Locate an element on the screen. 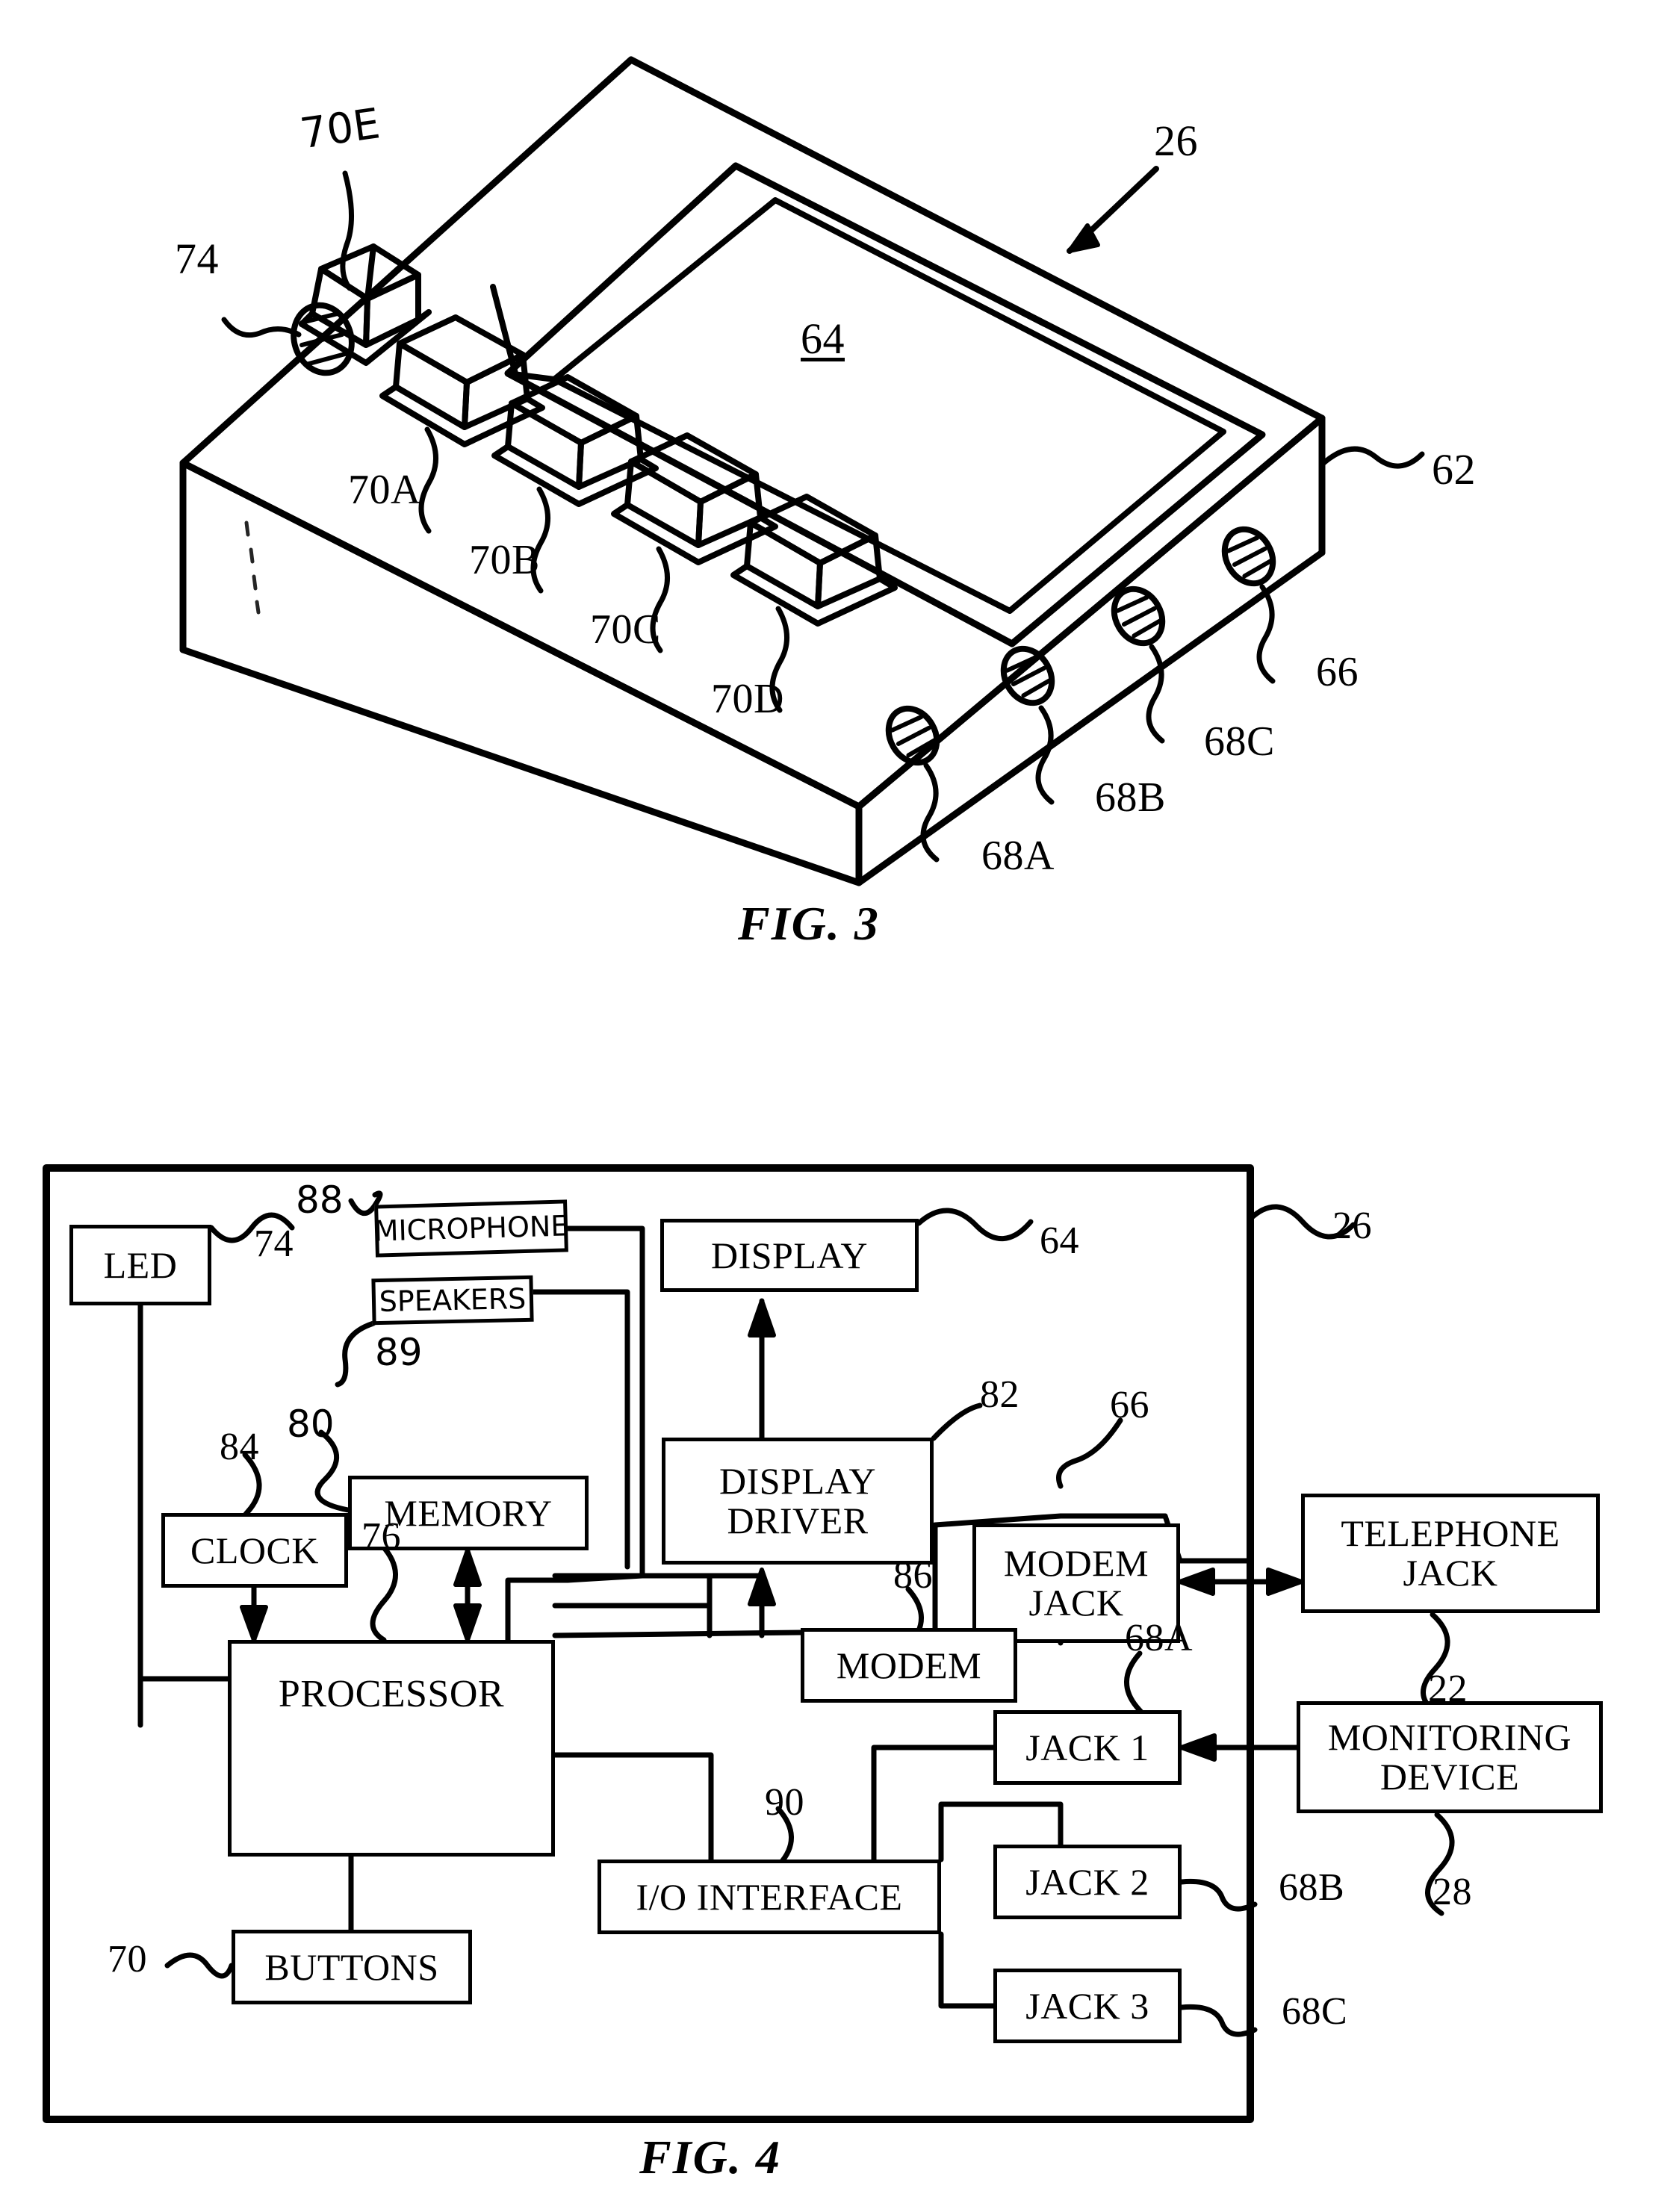 This screenshot has height=2212, width=1676. fig4-callout-28: 28 is located at coordinates (1452, 1892).